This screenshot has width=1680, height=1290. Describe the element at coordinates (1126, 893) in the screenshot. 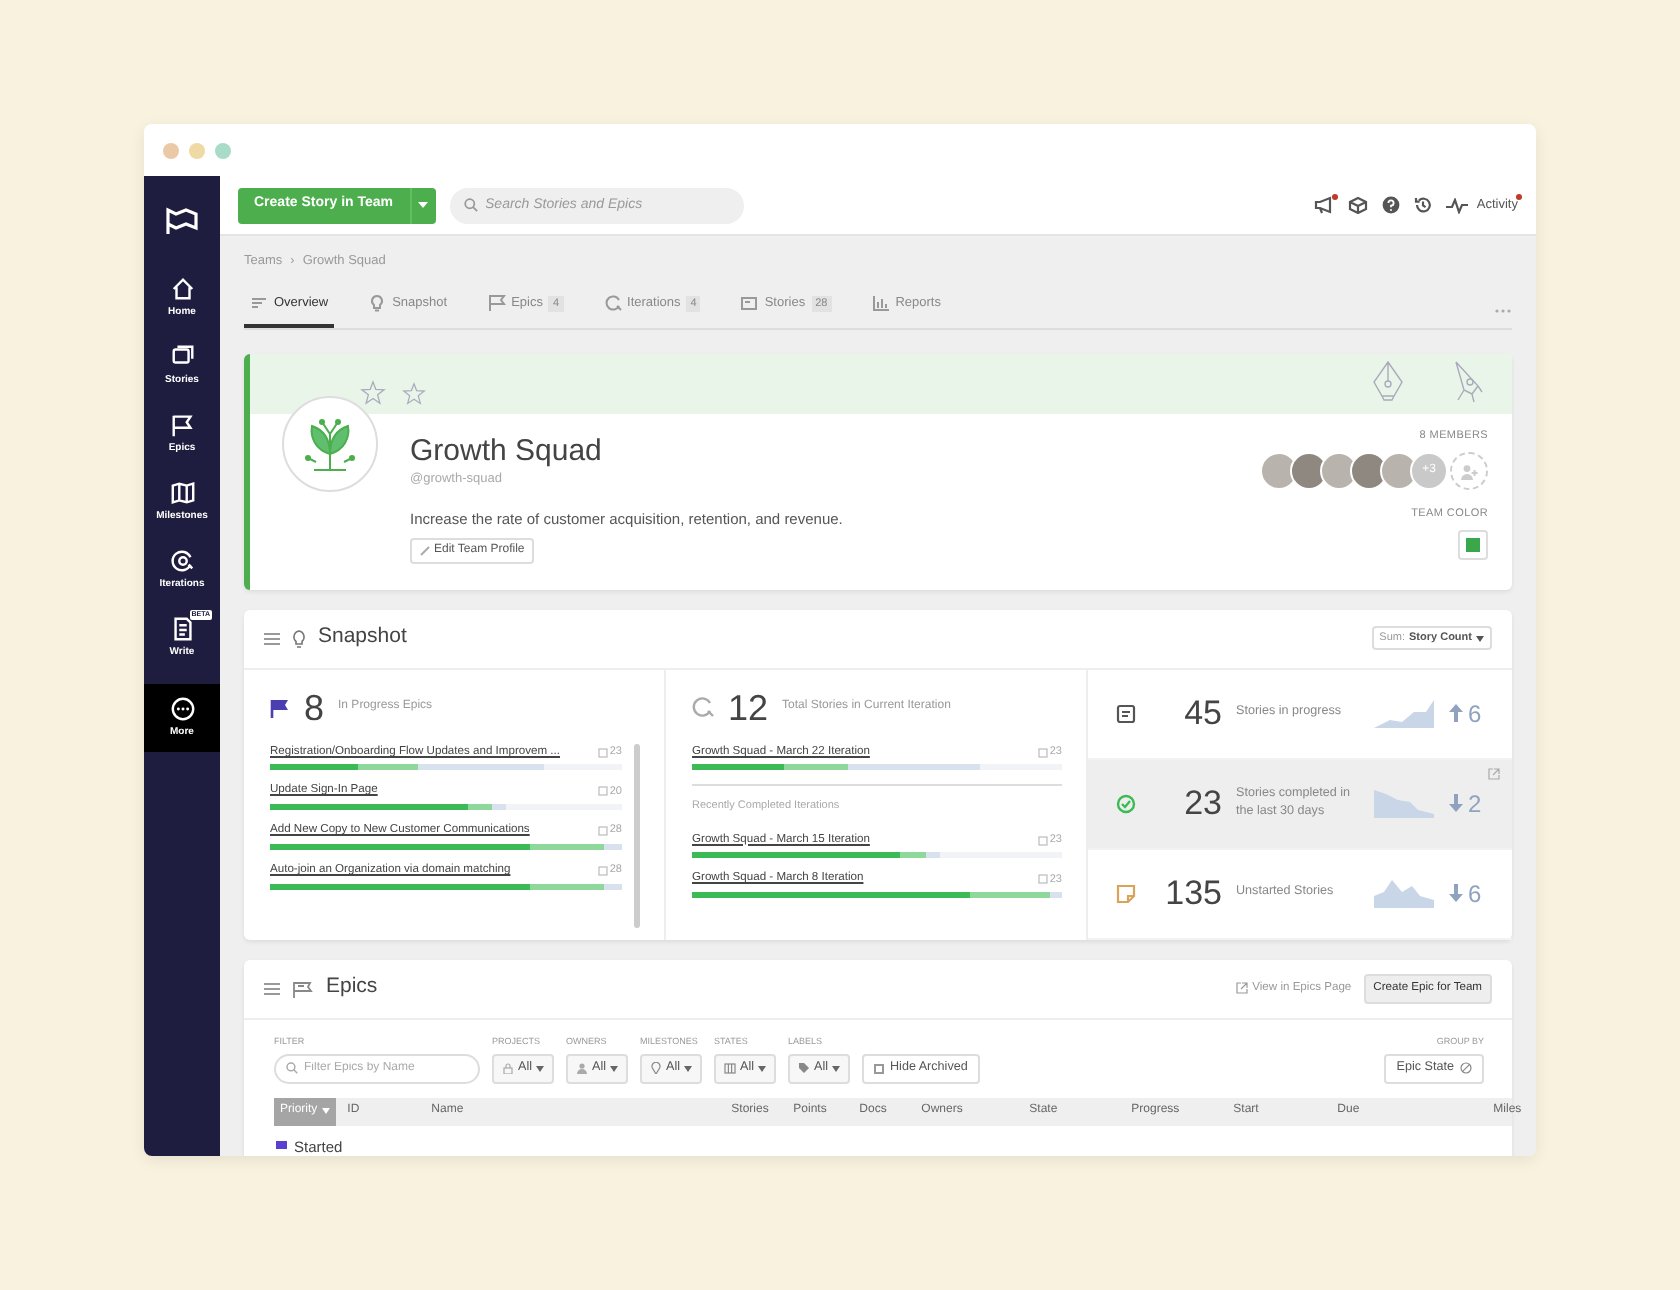

I see `note-icon` at that location.